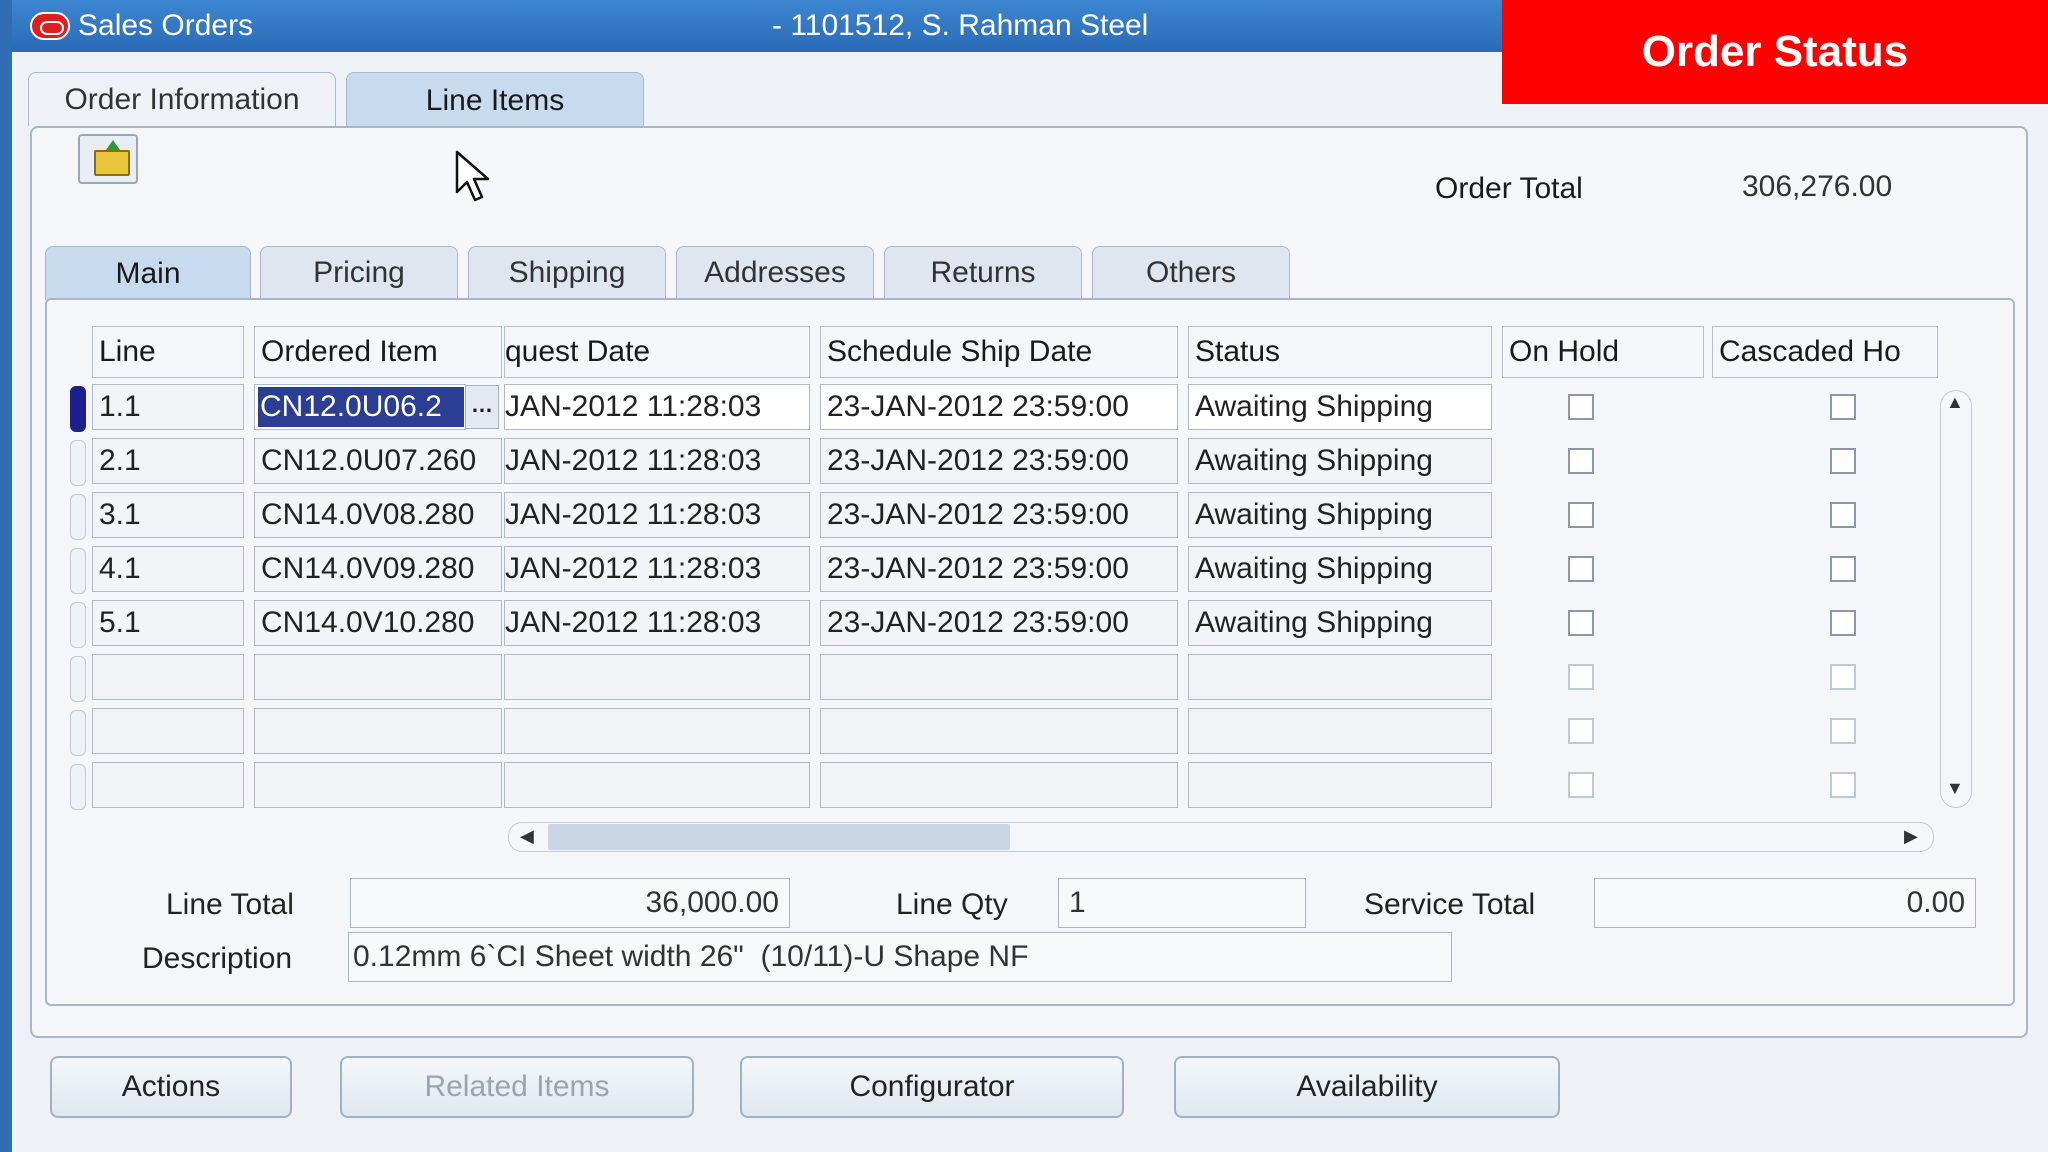 Image resolution: width=2048 pixels, height=1152 pixels. Describe the element at coordinates (517, 1087) in the screenshot. I see `related-items-button: Related Items` at that location.